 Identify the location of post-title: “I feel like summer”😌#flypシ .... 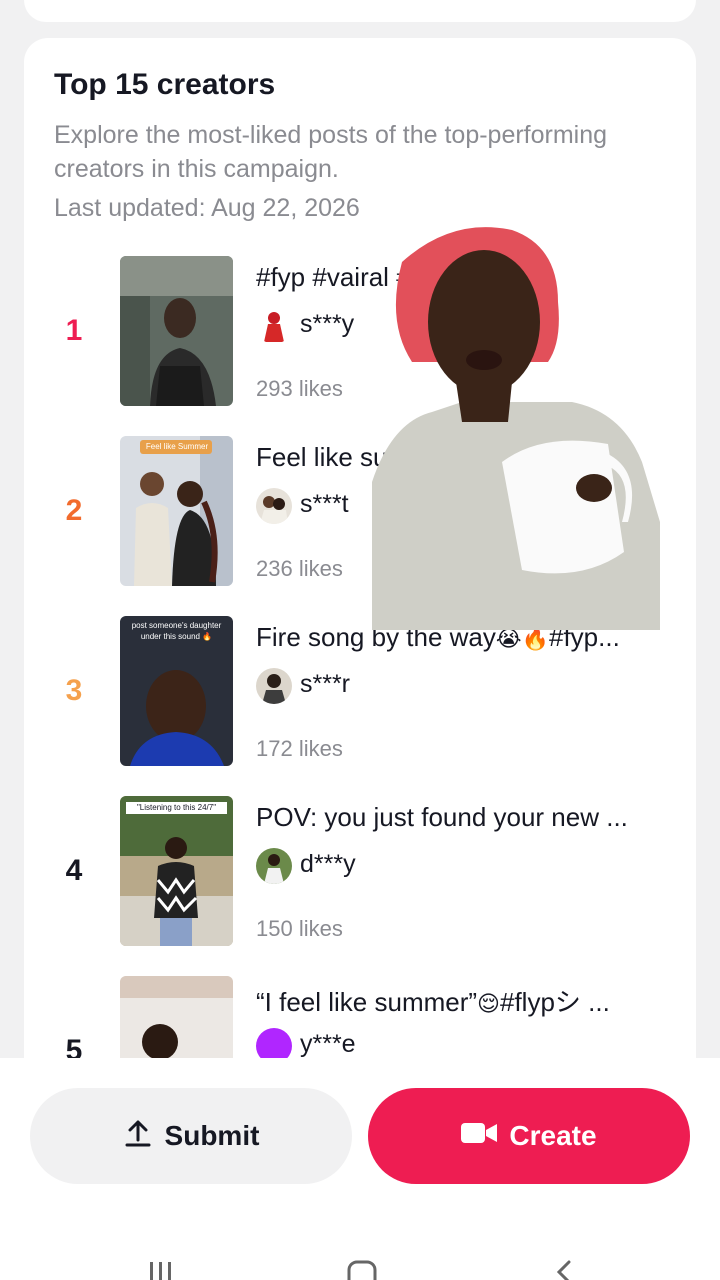
(466, 1000).